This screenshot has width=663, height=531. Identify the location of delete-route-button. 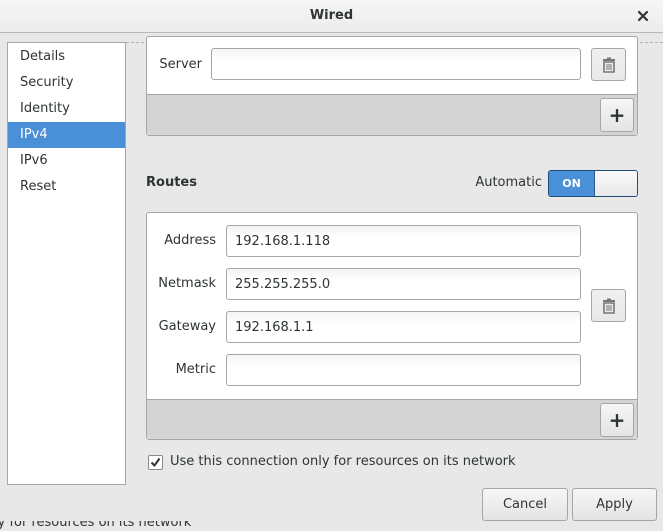
(608, 305).